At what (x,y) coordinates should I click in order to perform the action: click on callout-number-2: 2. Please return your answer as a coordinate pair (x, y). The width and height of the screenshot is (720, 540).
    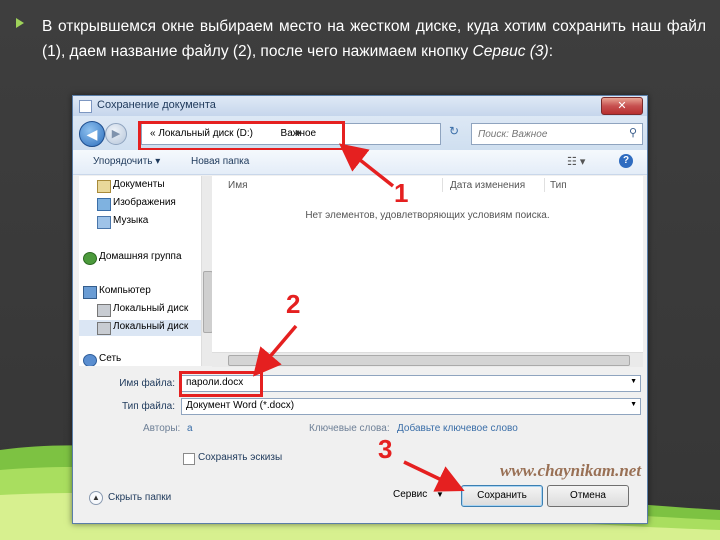
    Looking at the image, I should click on (293, 304).